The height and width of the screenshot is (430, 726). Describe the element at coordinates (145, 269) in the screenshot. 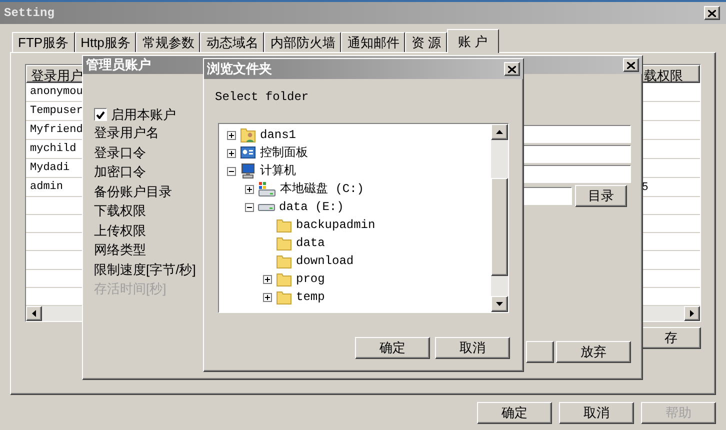

I see `field-label: 限制速度[字节/秒]` at that location.